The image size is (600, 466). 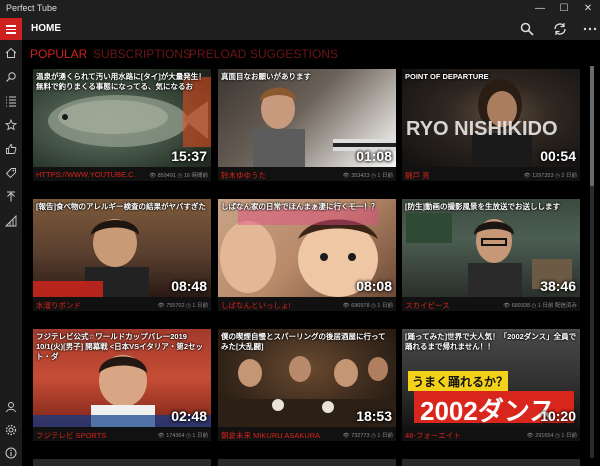 I want to click on video-title: POINT OF DEPARTURE, so click(x=447, y=76).